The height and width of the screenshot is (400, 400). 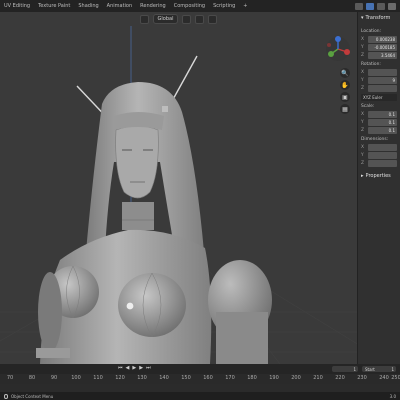 I want to click on jump-start-icon: ⏮, so click(x=120, y=368).